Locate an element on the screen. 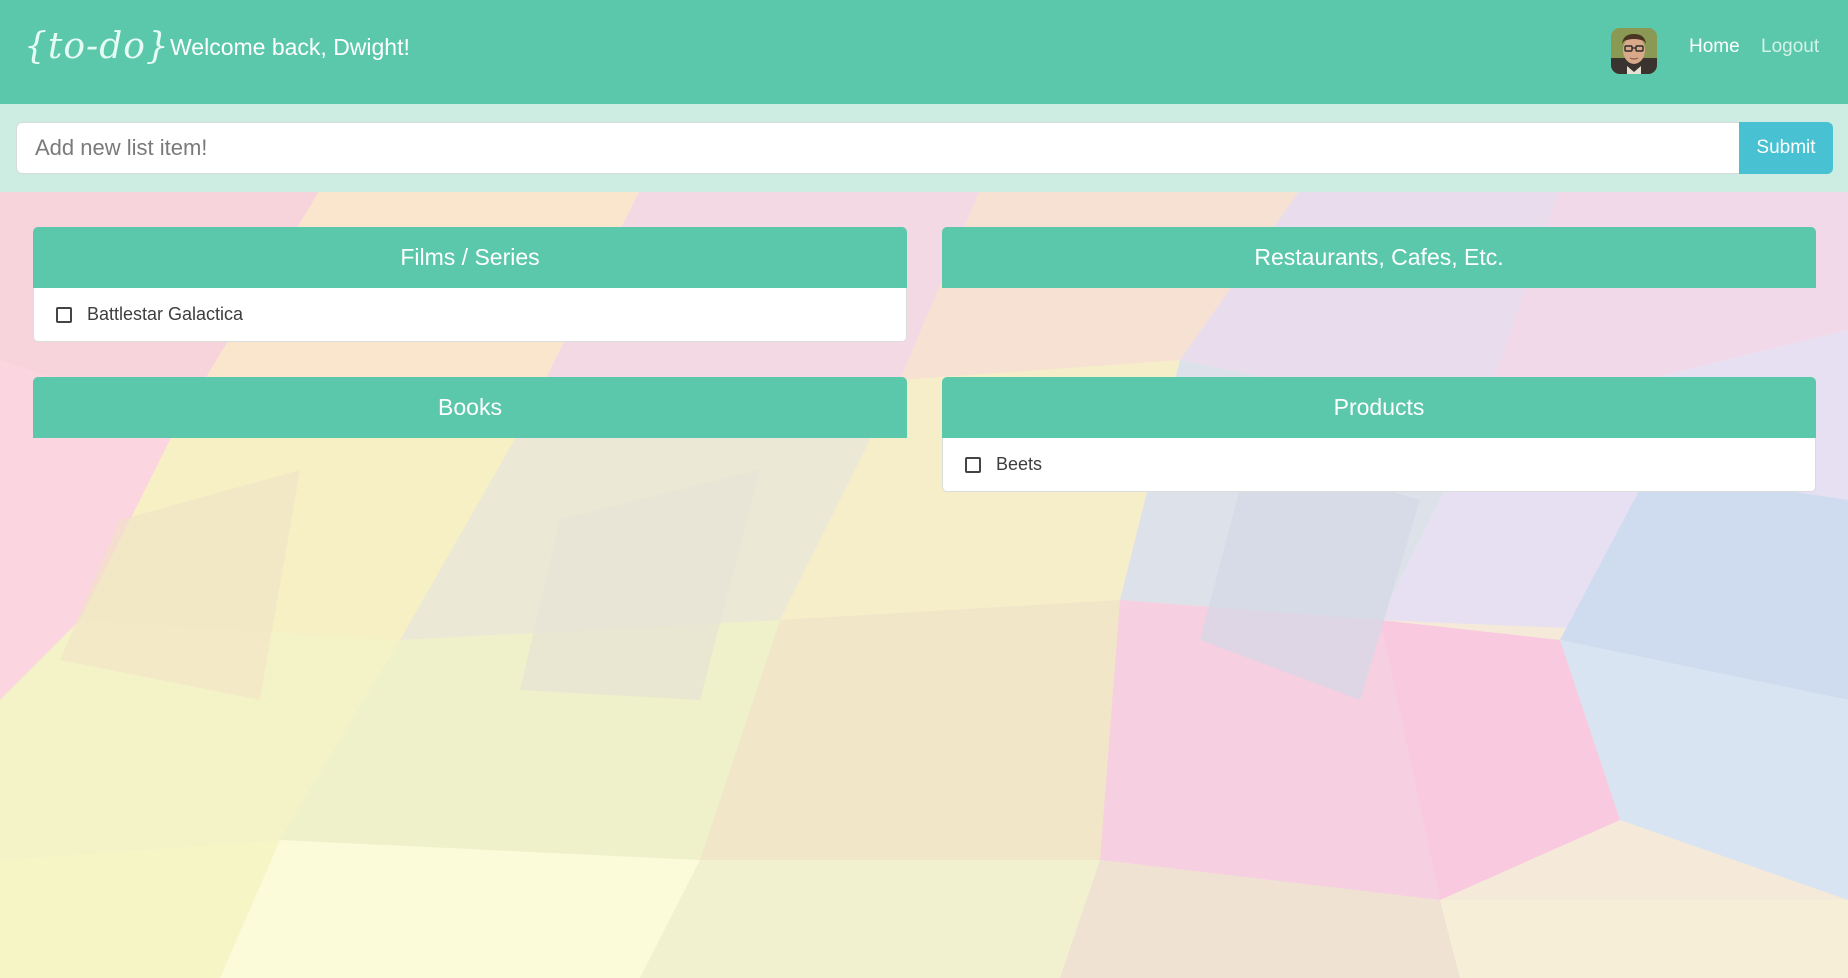 Image resolution: width=1848 pixels, height=978 pixels. category-title: Restaurants, Cafes, Etc. is located at coordinates (1379, 257).